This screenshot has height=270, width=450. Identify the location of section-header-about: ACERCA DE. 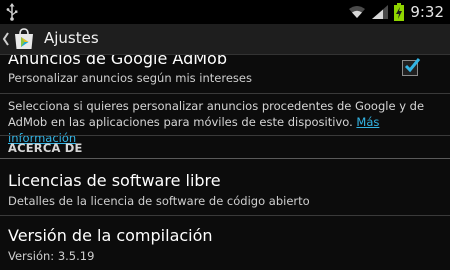
(45, 148).